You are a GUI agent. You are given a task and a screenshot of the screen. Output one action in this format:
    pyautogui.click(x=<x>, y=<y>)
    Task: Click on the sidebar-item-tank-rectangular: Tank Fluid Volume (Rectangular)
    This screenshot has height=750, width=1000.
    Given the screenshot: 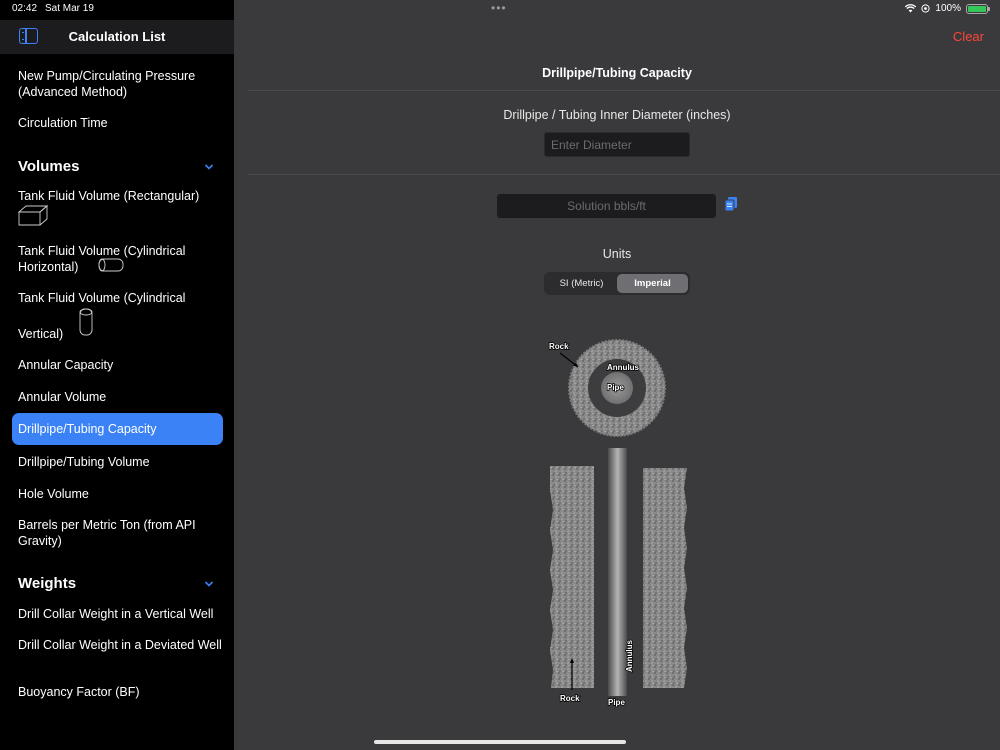 What is the action you would take?
    pyautogui.click(x=120, y=196)
    